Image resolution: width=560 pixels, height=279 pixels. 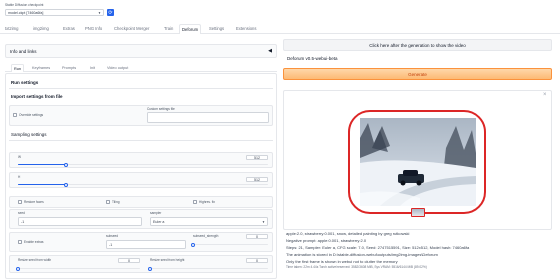 I want to click on subtab-run: Run, so click(x=17, y=68).